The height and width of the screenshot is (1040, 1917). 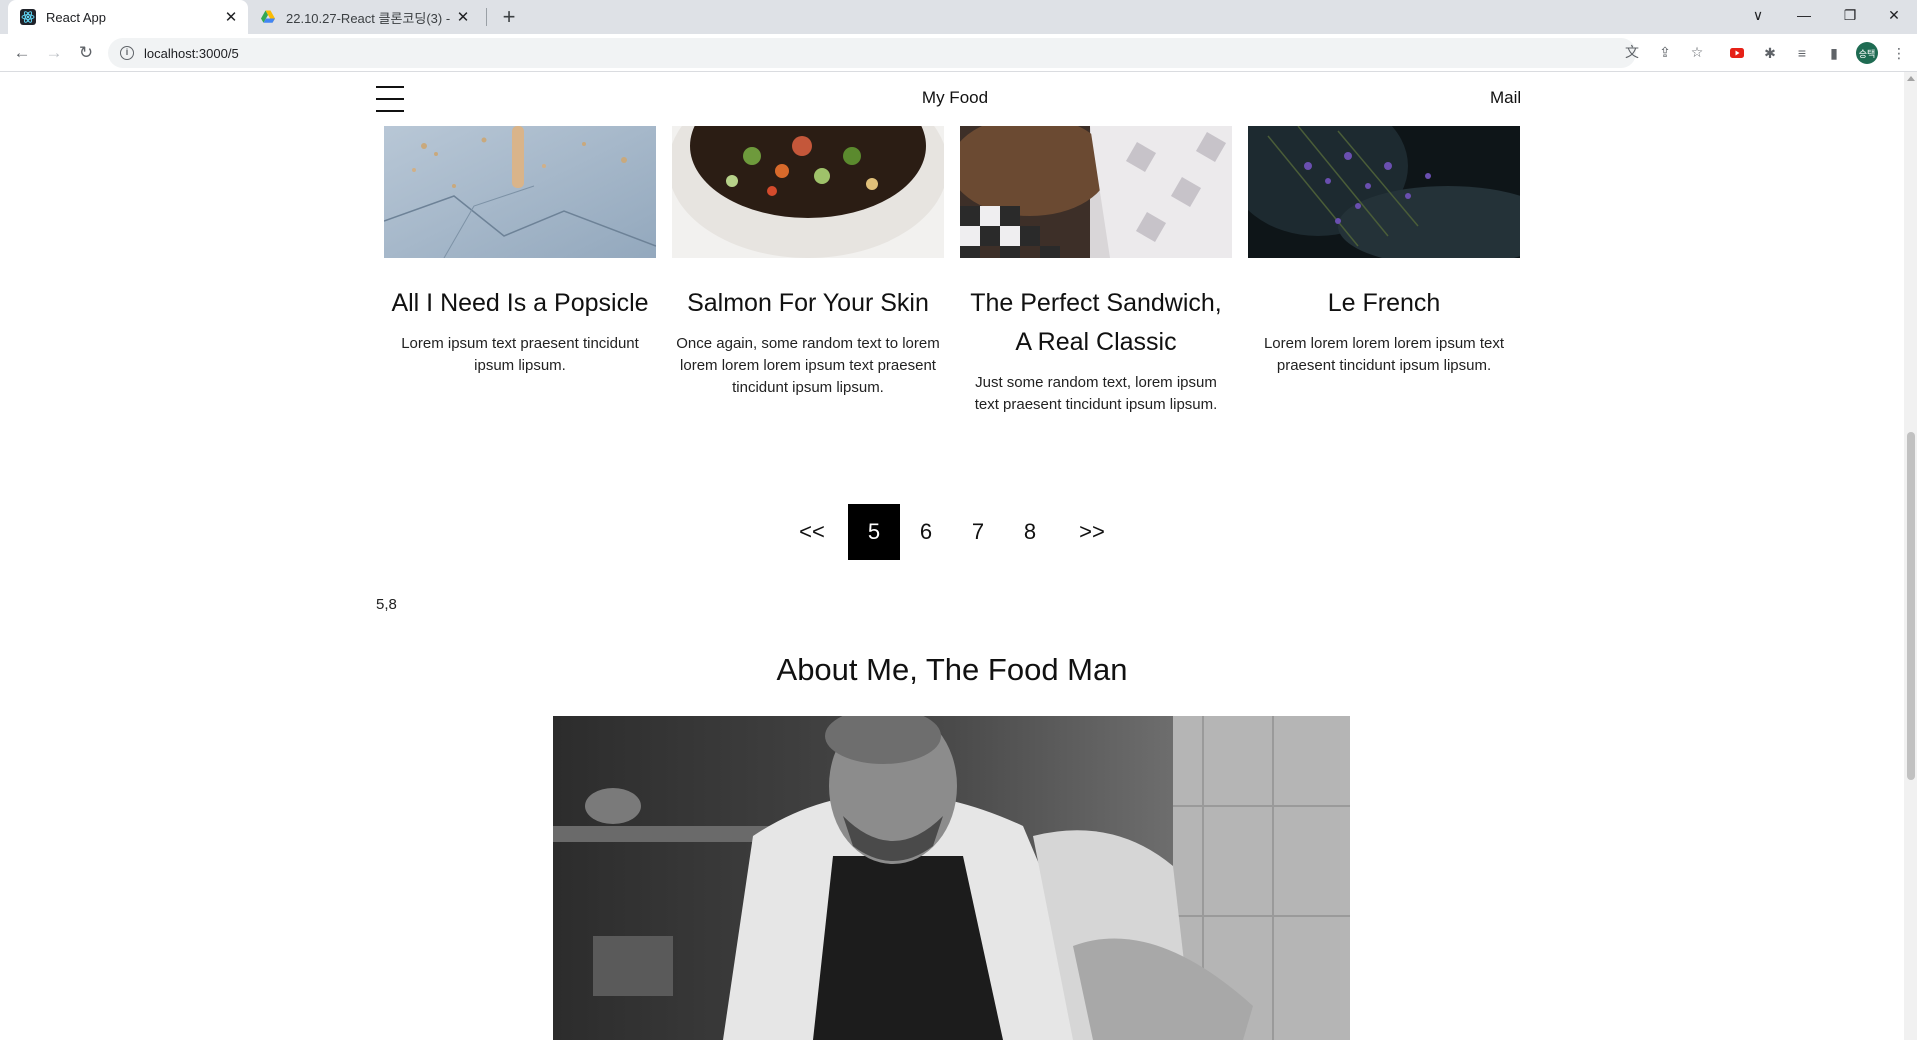 I want to click on restore-button: ❐, so click(x=1850, y=15).